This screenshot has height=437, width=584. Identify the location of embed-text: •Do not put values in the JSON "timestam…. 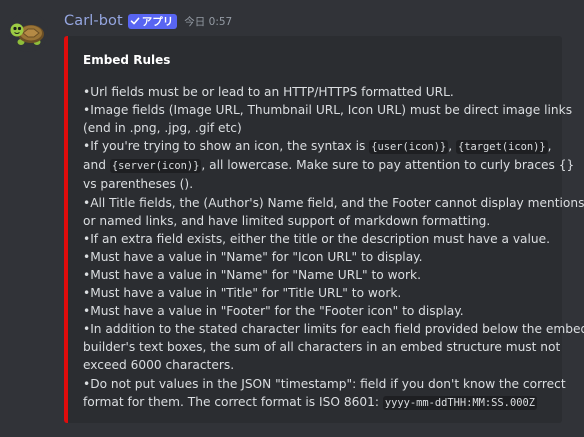
(324, 383).